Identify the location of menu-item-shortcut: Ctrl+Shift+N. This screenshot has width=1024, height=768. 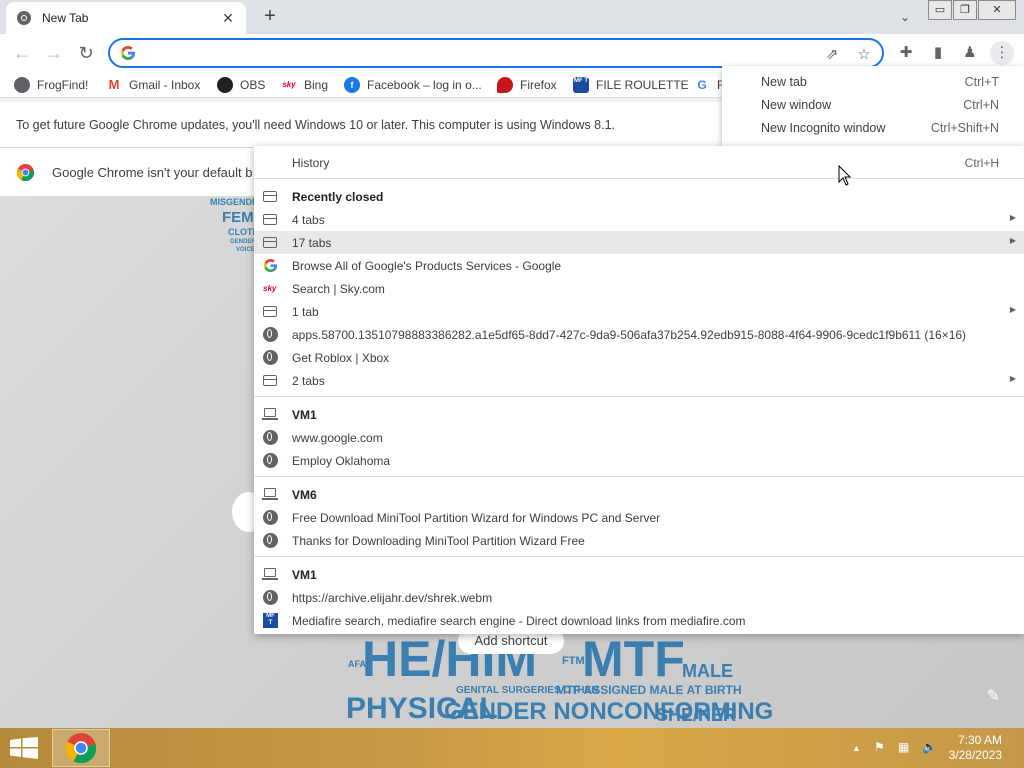
(964, 128).